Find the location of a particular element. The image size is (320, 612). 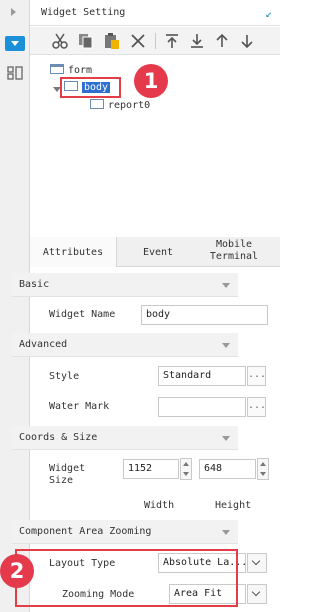

water-mark-label: Water Mark is located at coordinates (79, 406).